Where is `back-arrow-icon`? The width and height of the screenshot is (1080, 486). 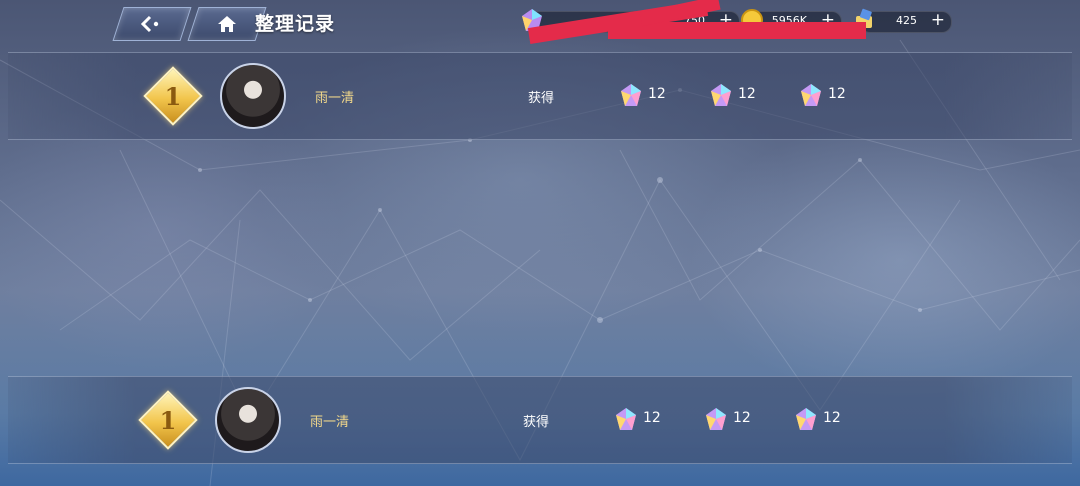
back-arrow-icon is located at coordinates (152, 24).